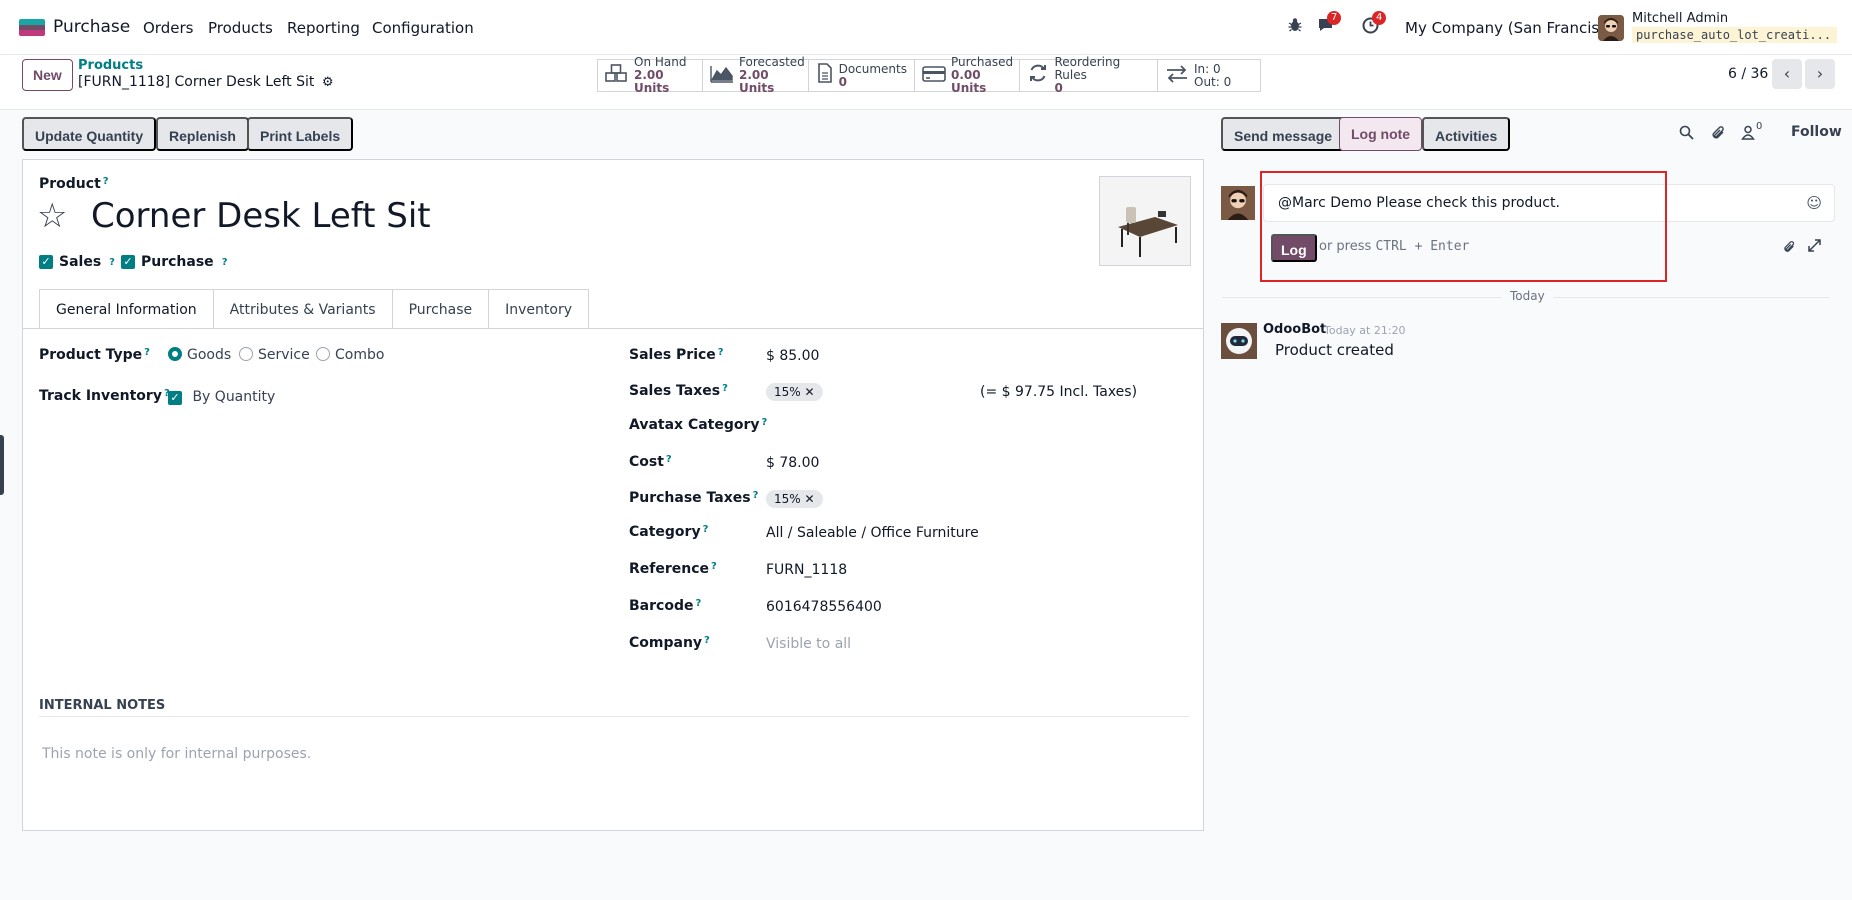  Describe the element at coordinates (794, 499) in the screenshot. I see `purchase-tax-tag: 15% ✕` at that location.